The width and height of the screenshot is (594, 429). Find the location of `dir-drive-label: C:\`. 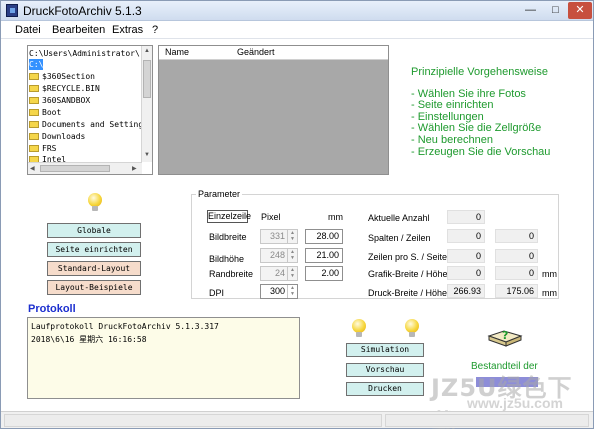

dir-drive-label: C:\ is located at coordinates (36, 64).